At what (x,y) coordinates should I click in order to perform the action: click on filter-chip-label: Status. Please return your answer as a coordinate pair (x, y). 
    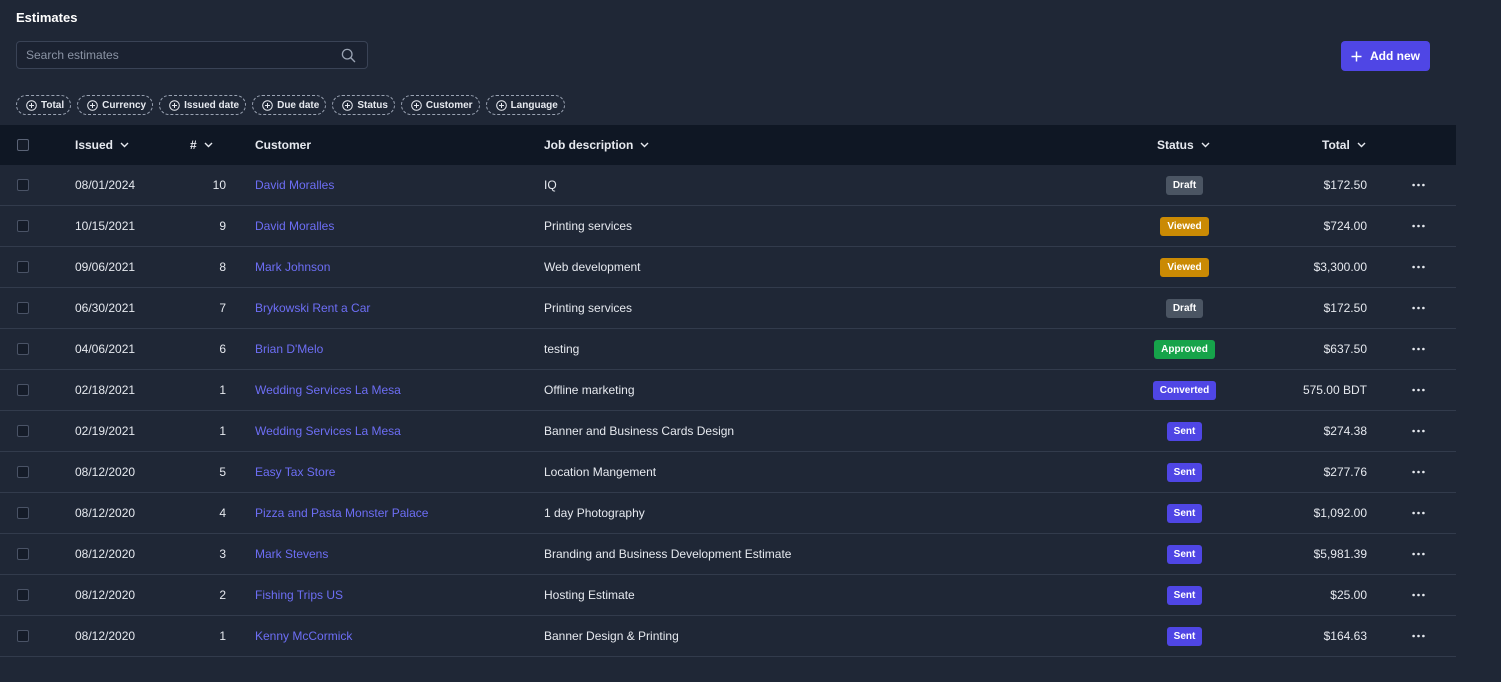
    Looking at the image, I should click on (372, 105).